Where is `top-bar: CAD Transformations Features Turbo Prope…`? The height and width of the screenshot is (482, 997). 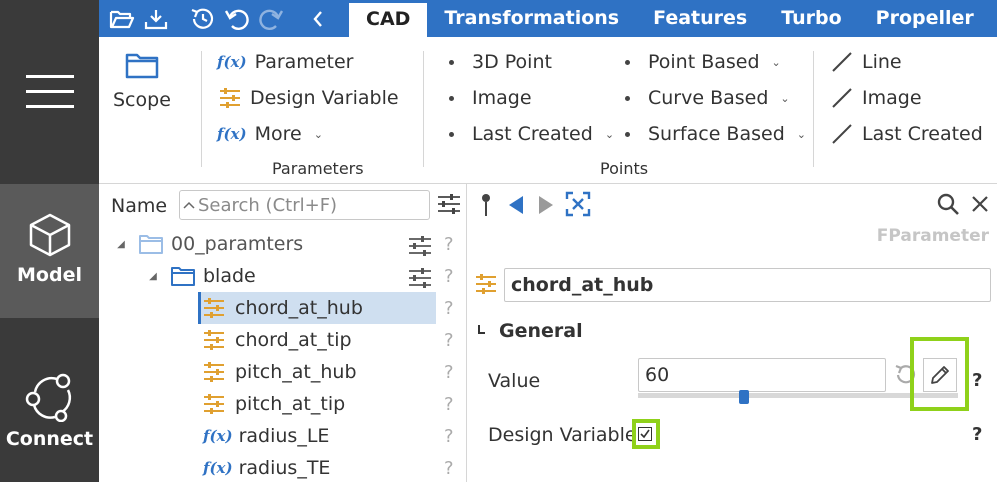 top-bar: CAD Transformations Features Turbo Prope… is located at coordinates (548, 18).